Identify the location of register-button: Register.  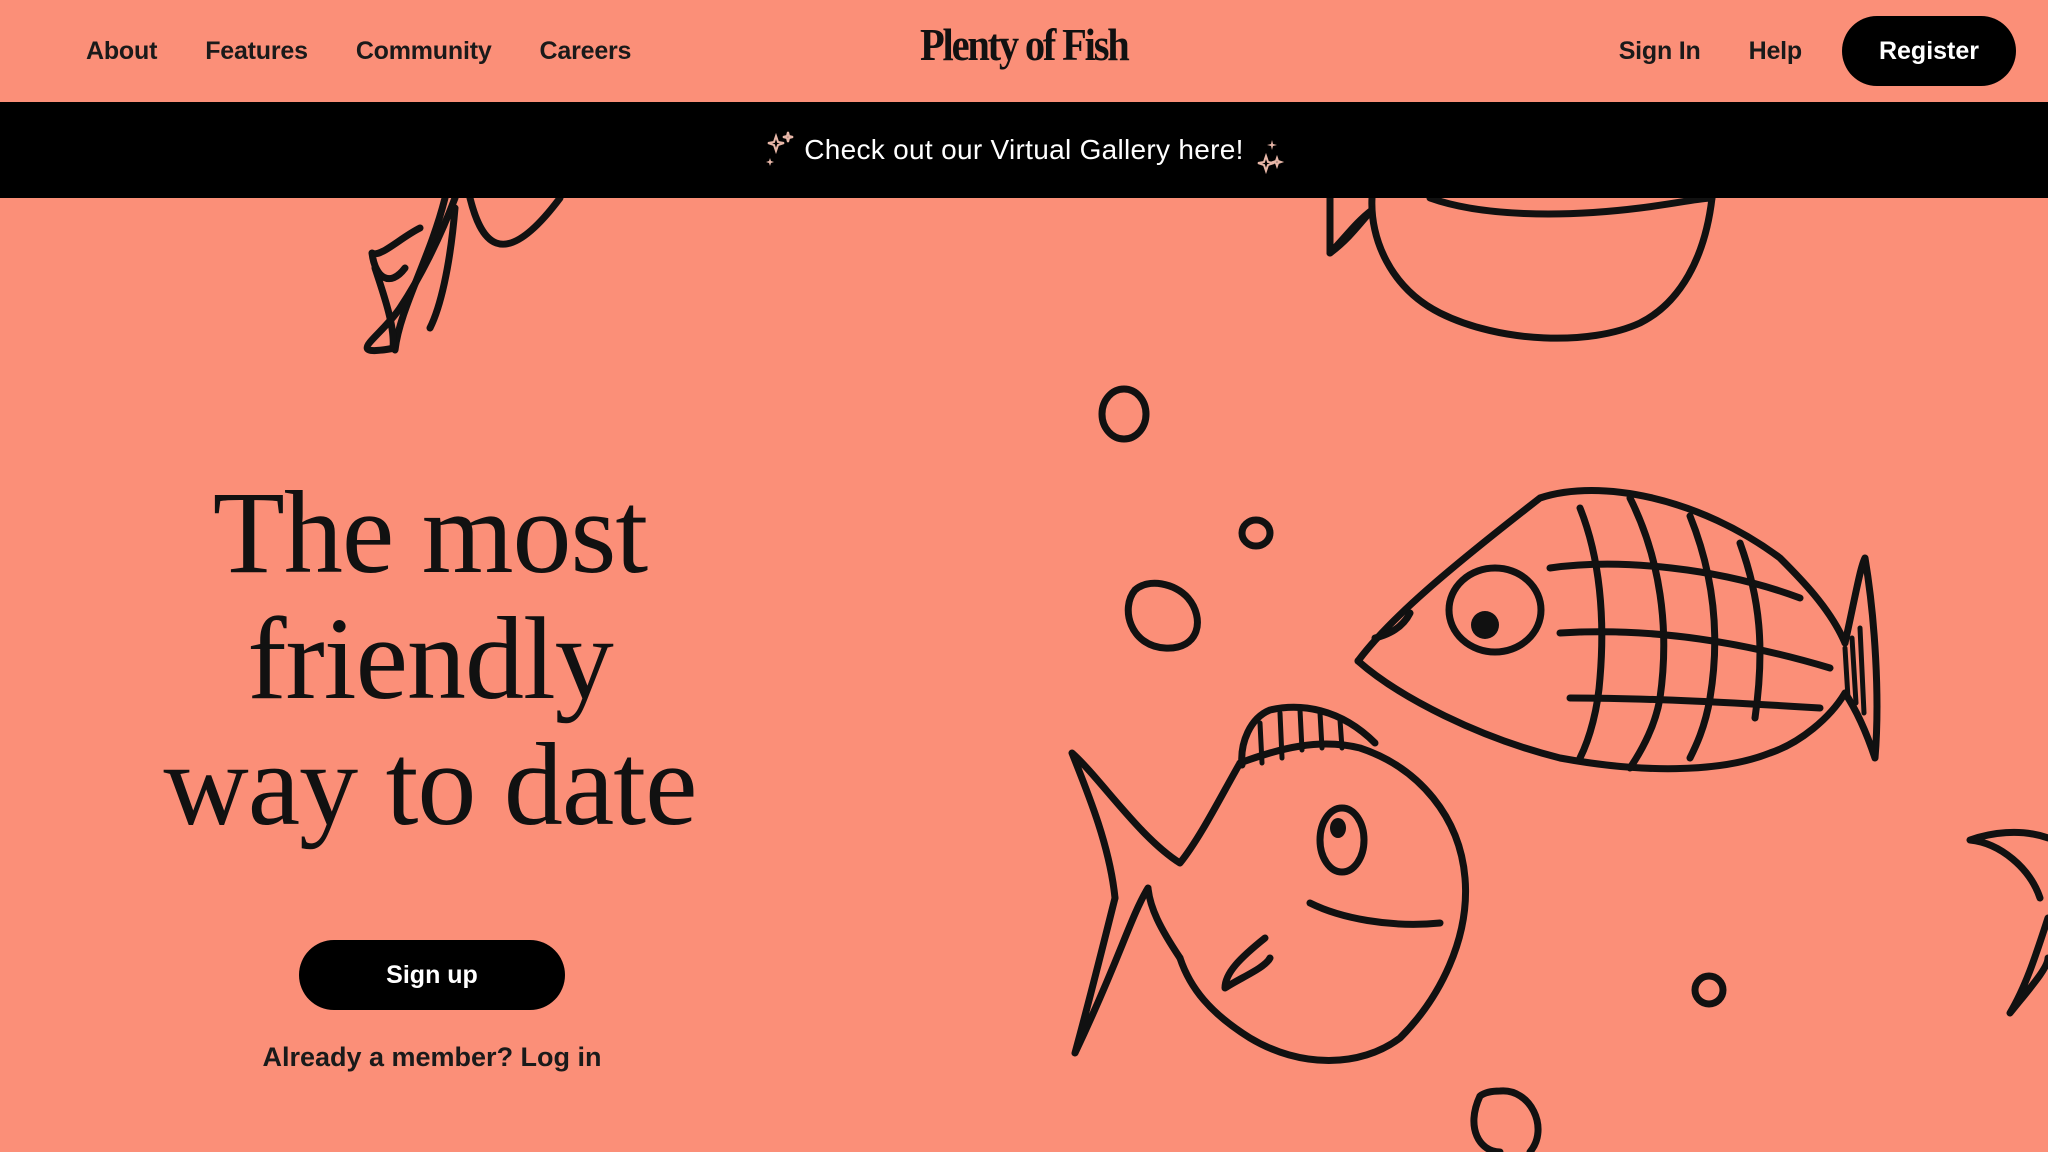
(1929, 51).